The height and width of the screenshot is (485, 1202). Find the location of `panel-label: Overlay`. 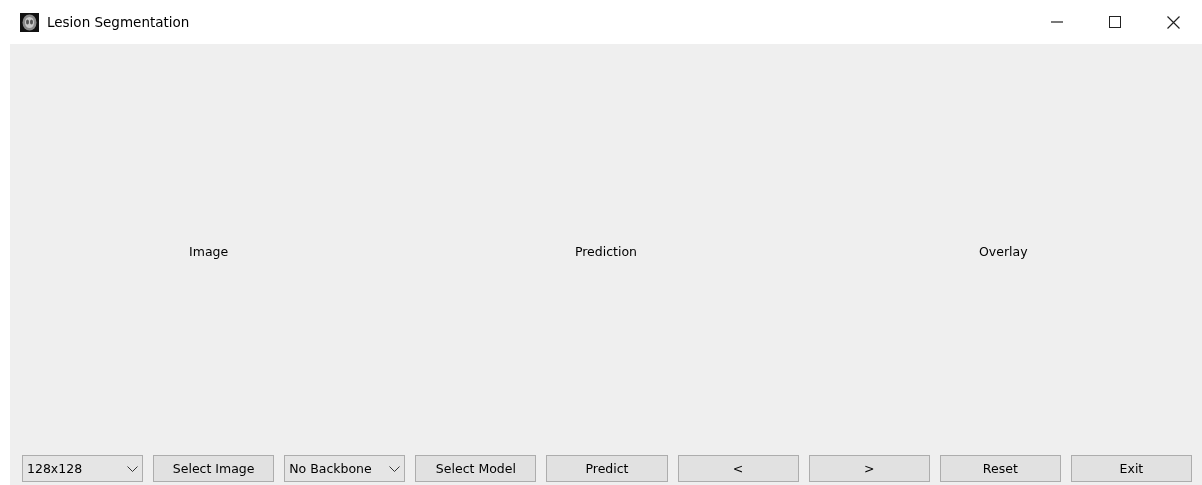

panel-label: Overlay is located at coordinates (1003, 251).